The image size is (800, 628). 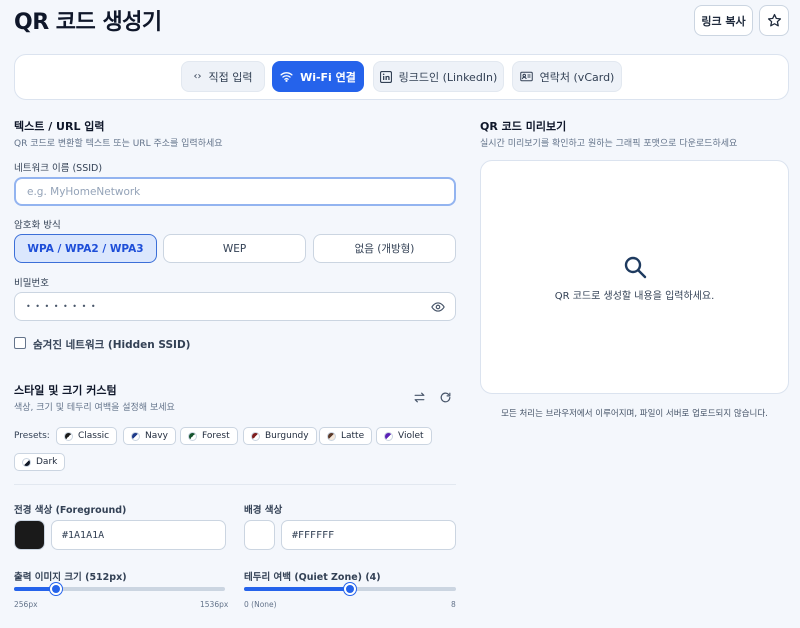 What do you see at coordinates (56, 589) in the screenshot?
I see `size-slider-thumb` at bounding box center [56, 589].